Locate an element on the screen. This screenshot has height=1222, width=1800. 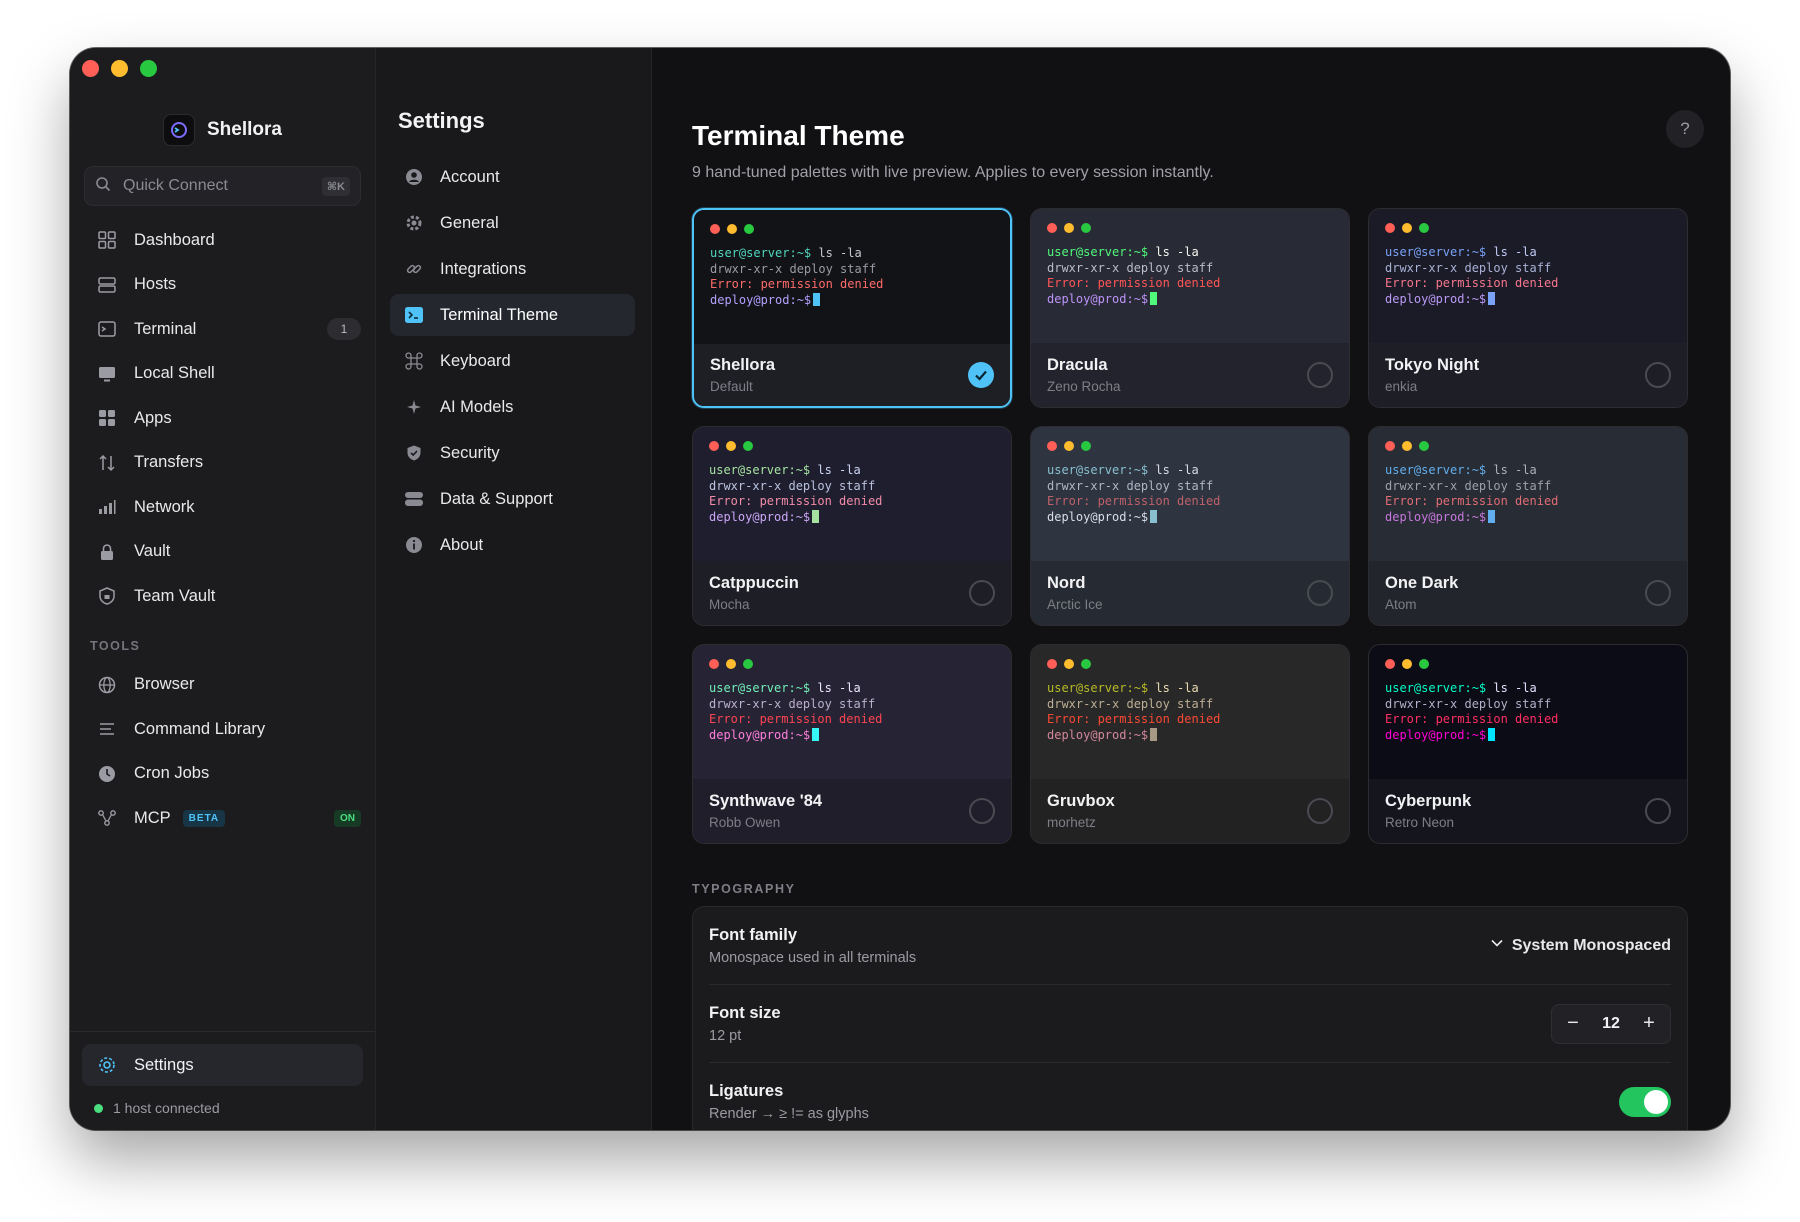
settings-item-data-support: Data & Support is located at coordinates (512, 499).